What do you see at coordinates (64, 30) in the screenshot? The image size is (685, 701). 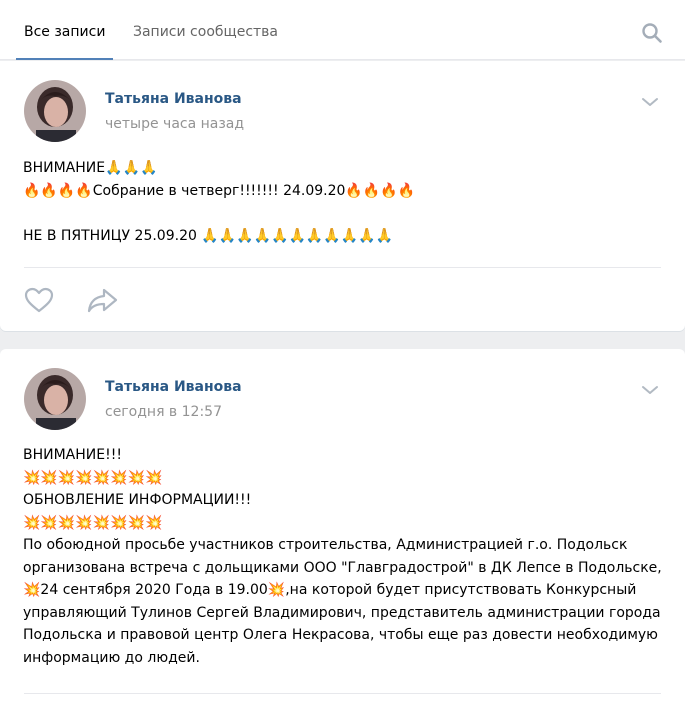 I see `tab-all-posts: Все записи` at bounding box center [64, 30].